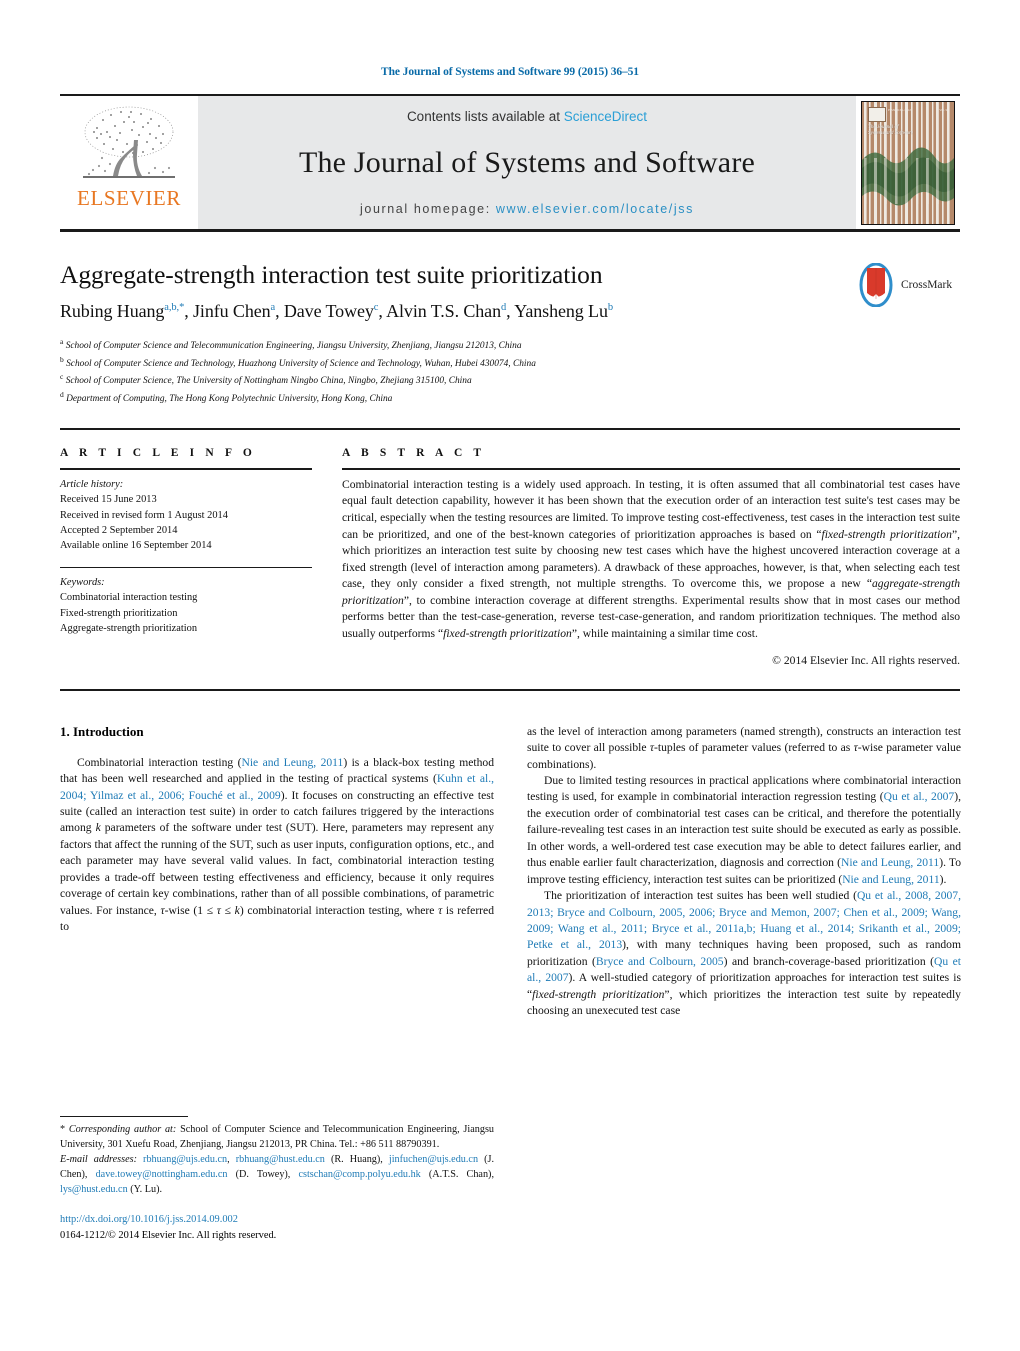  I want to click on cover-publisher-logo-icon, so click(877, 114).